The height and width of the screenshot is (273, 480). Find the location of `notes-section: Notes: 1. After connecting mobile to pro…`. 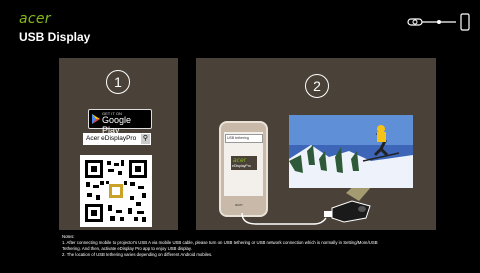

notes-section: Notes: 1. After connecting mobile to pro… is located at coordinates (267, 246).